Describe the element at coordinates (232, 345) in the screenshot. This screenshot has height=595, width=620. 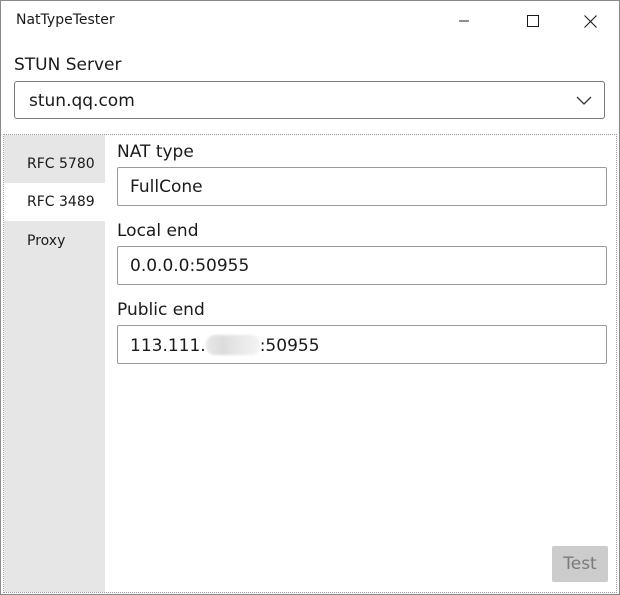
I see `redacted-blur` at that location.